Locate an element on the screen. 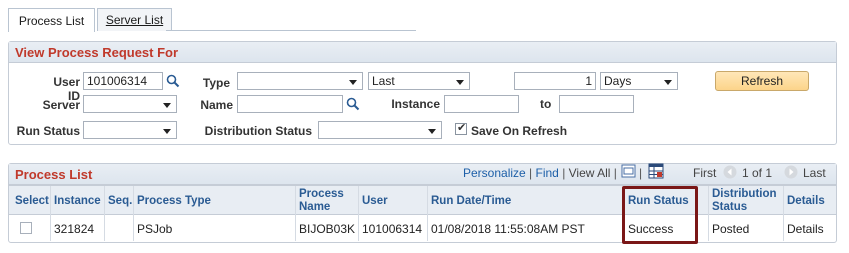 This screenshot has height=253, width=849. cell-run-datetime: 01/08/2018 11:55:08AM PST is located at coordinates (508, 229).